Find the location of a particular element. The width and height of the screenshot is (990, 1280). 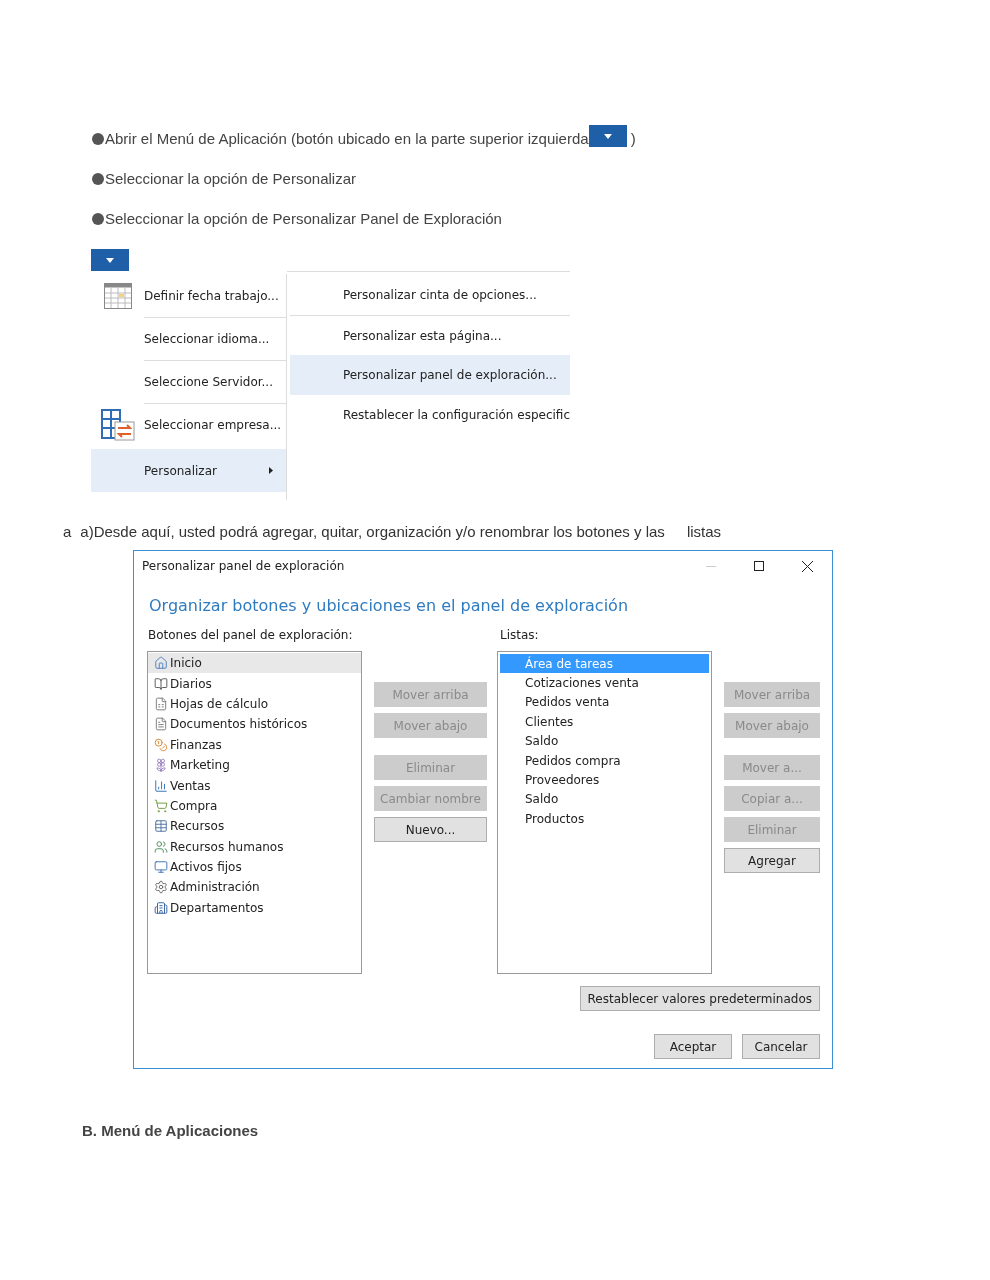

calendar-icon is located at coordinates (117, 295).